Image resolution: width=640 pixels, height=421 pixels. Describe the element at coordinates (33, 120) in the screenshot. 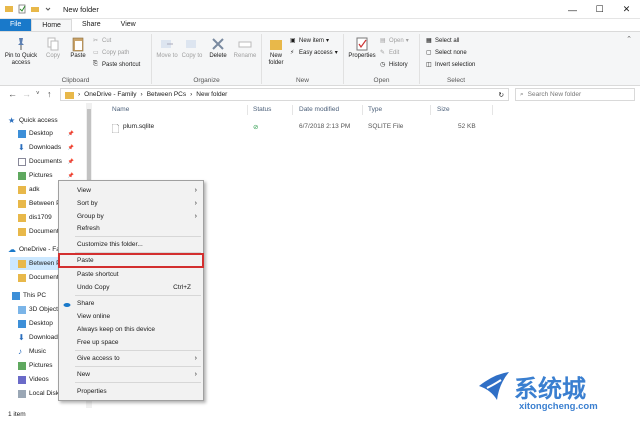

I see `nav-quick-access: ★ Quick access` at that location.